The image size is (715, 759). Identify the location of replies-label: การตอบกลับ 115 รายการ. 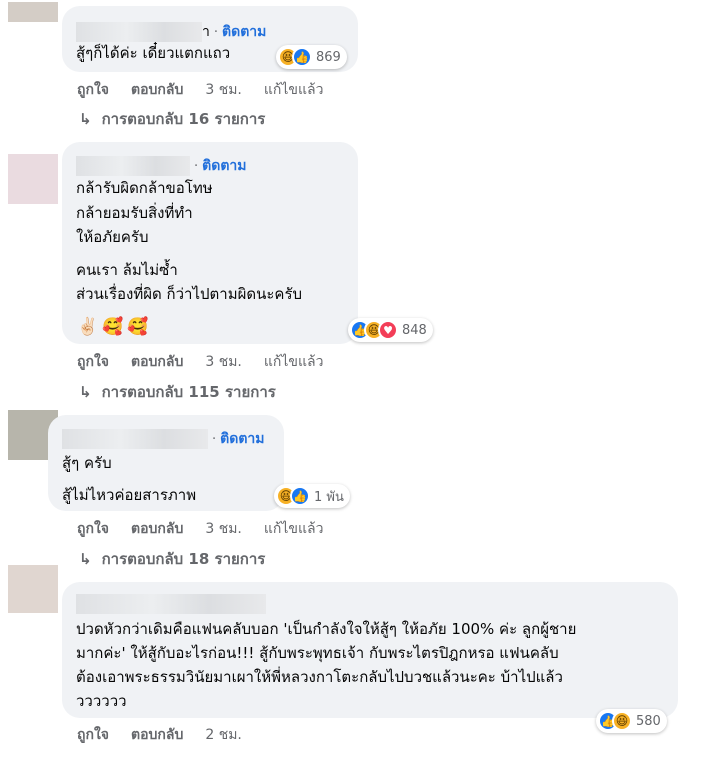
(188, 392).